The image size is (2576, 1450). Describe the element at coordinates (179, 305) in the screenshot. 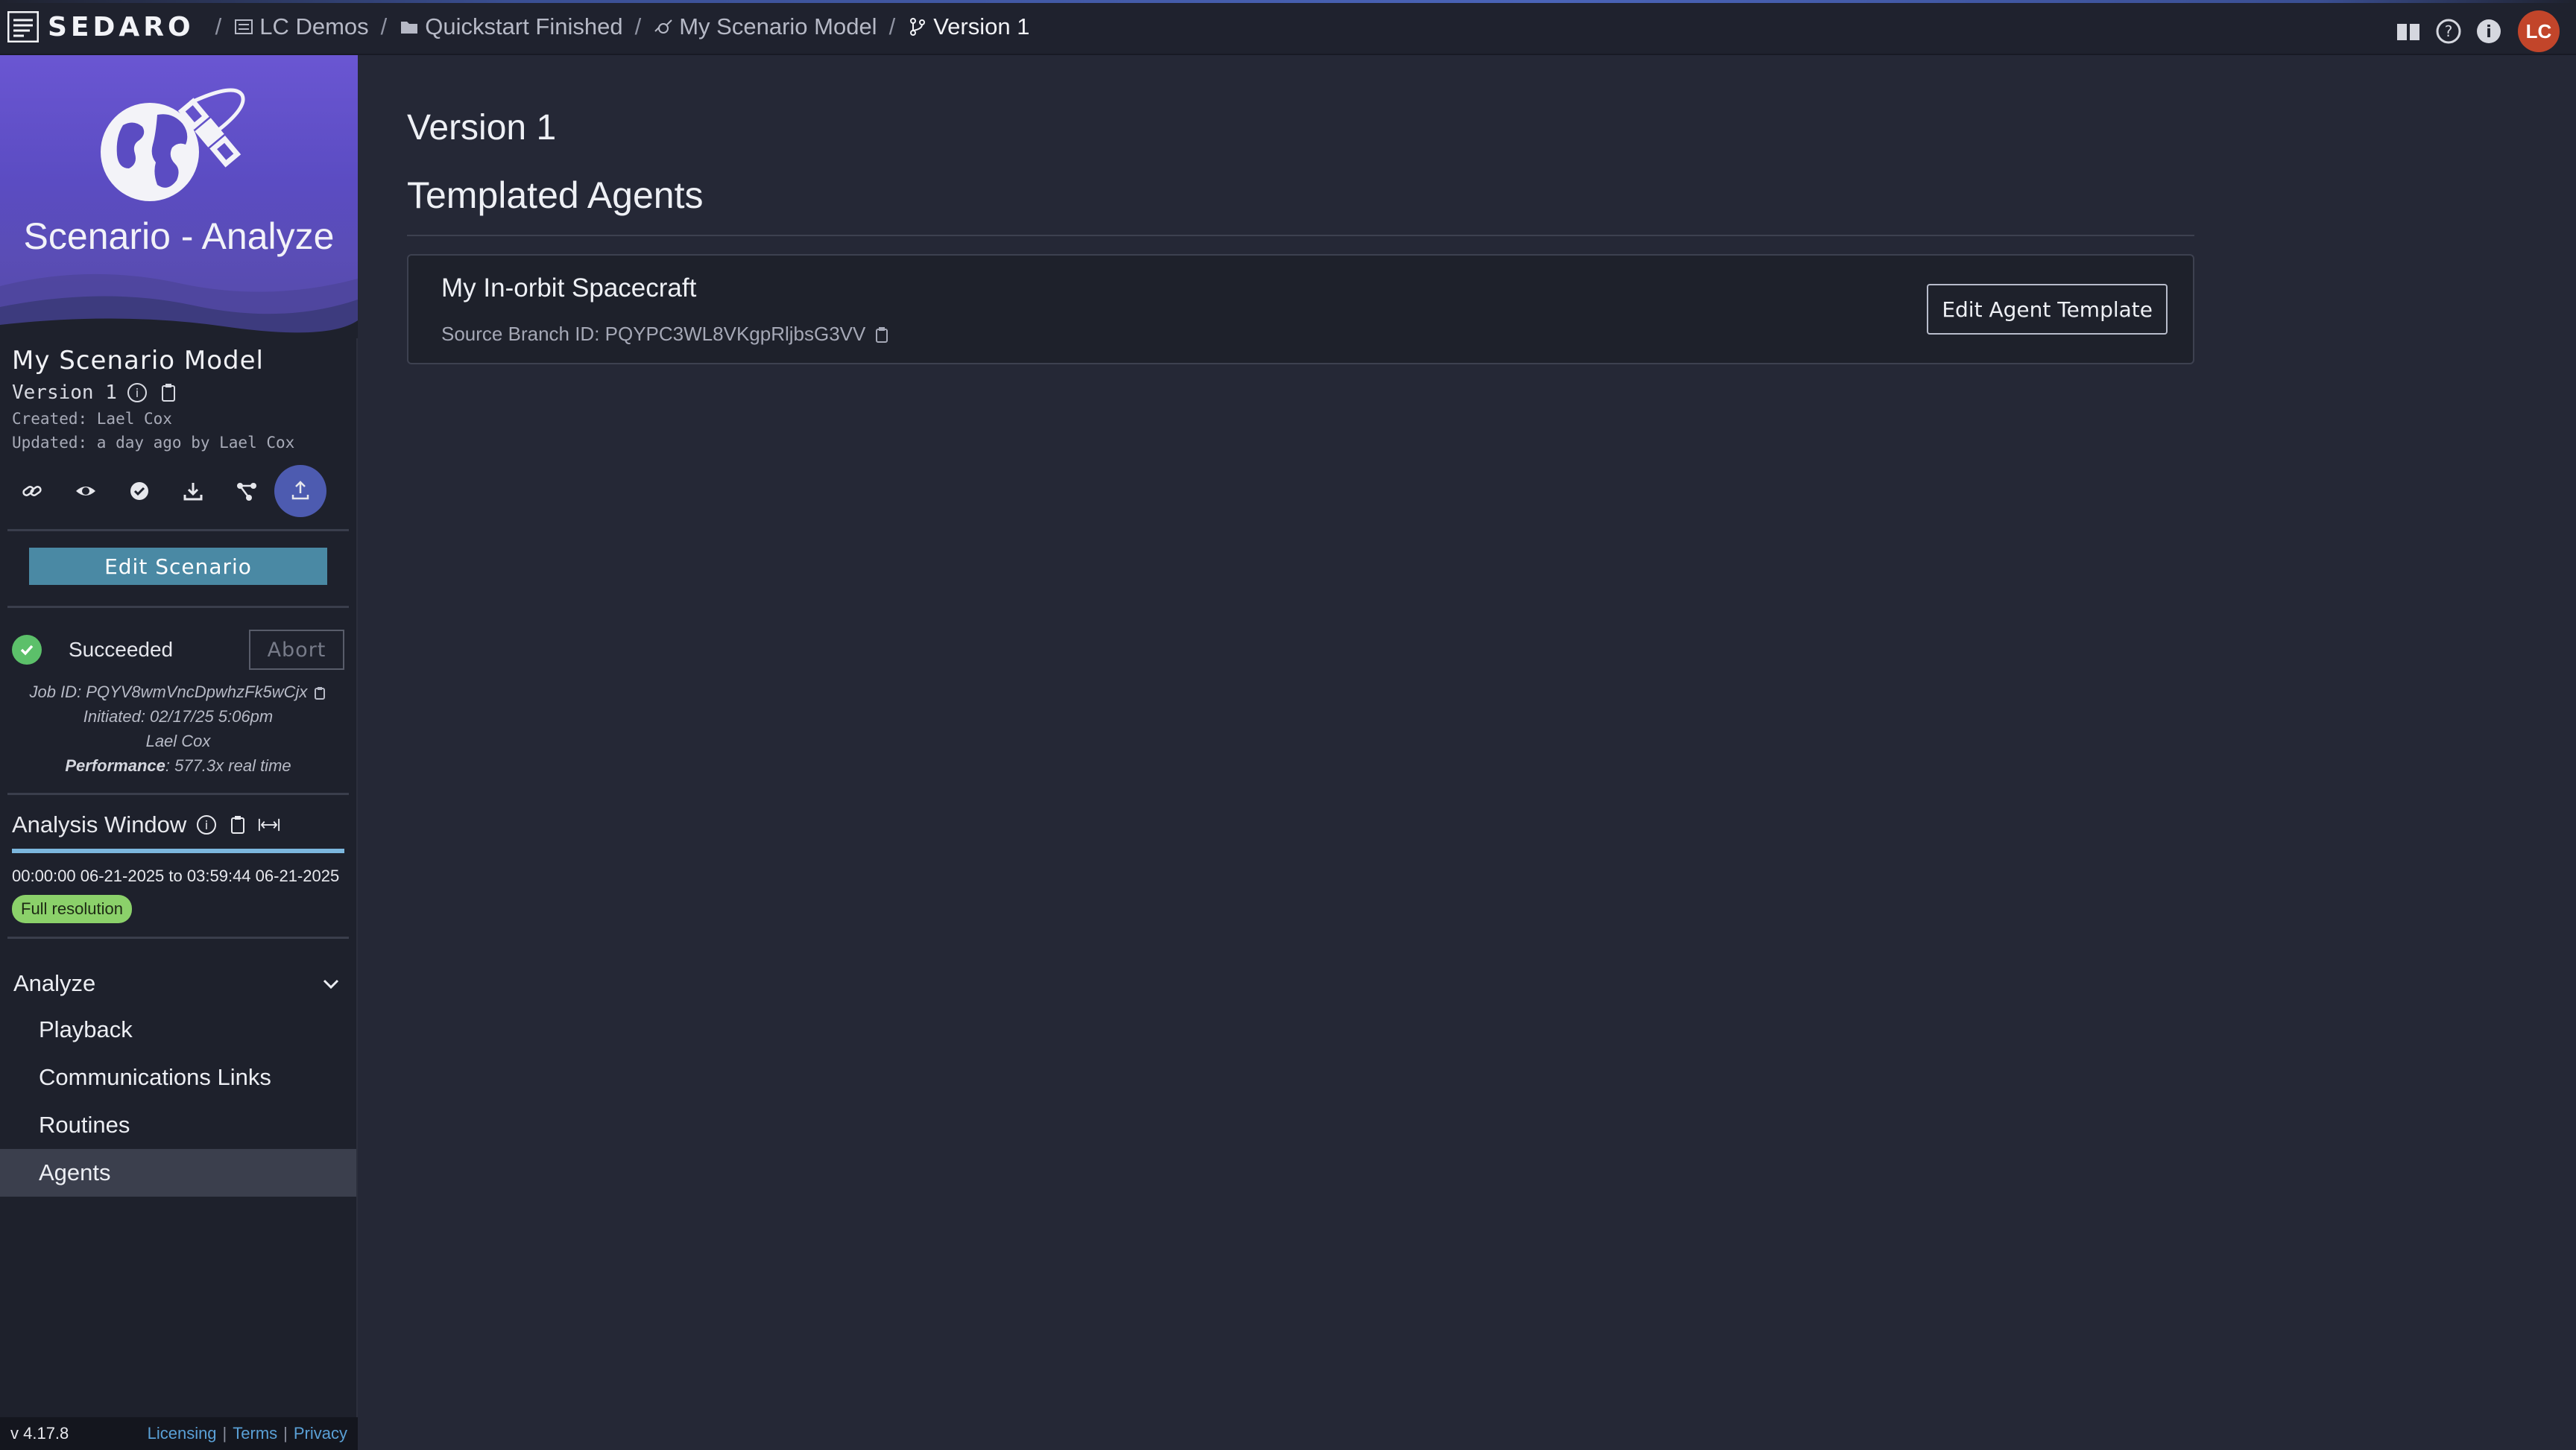

I see `hero-waves` at that location.